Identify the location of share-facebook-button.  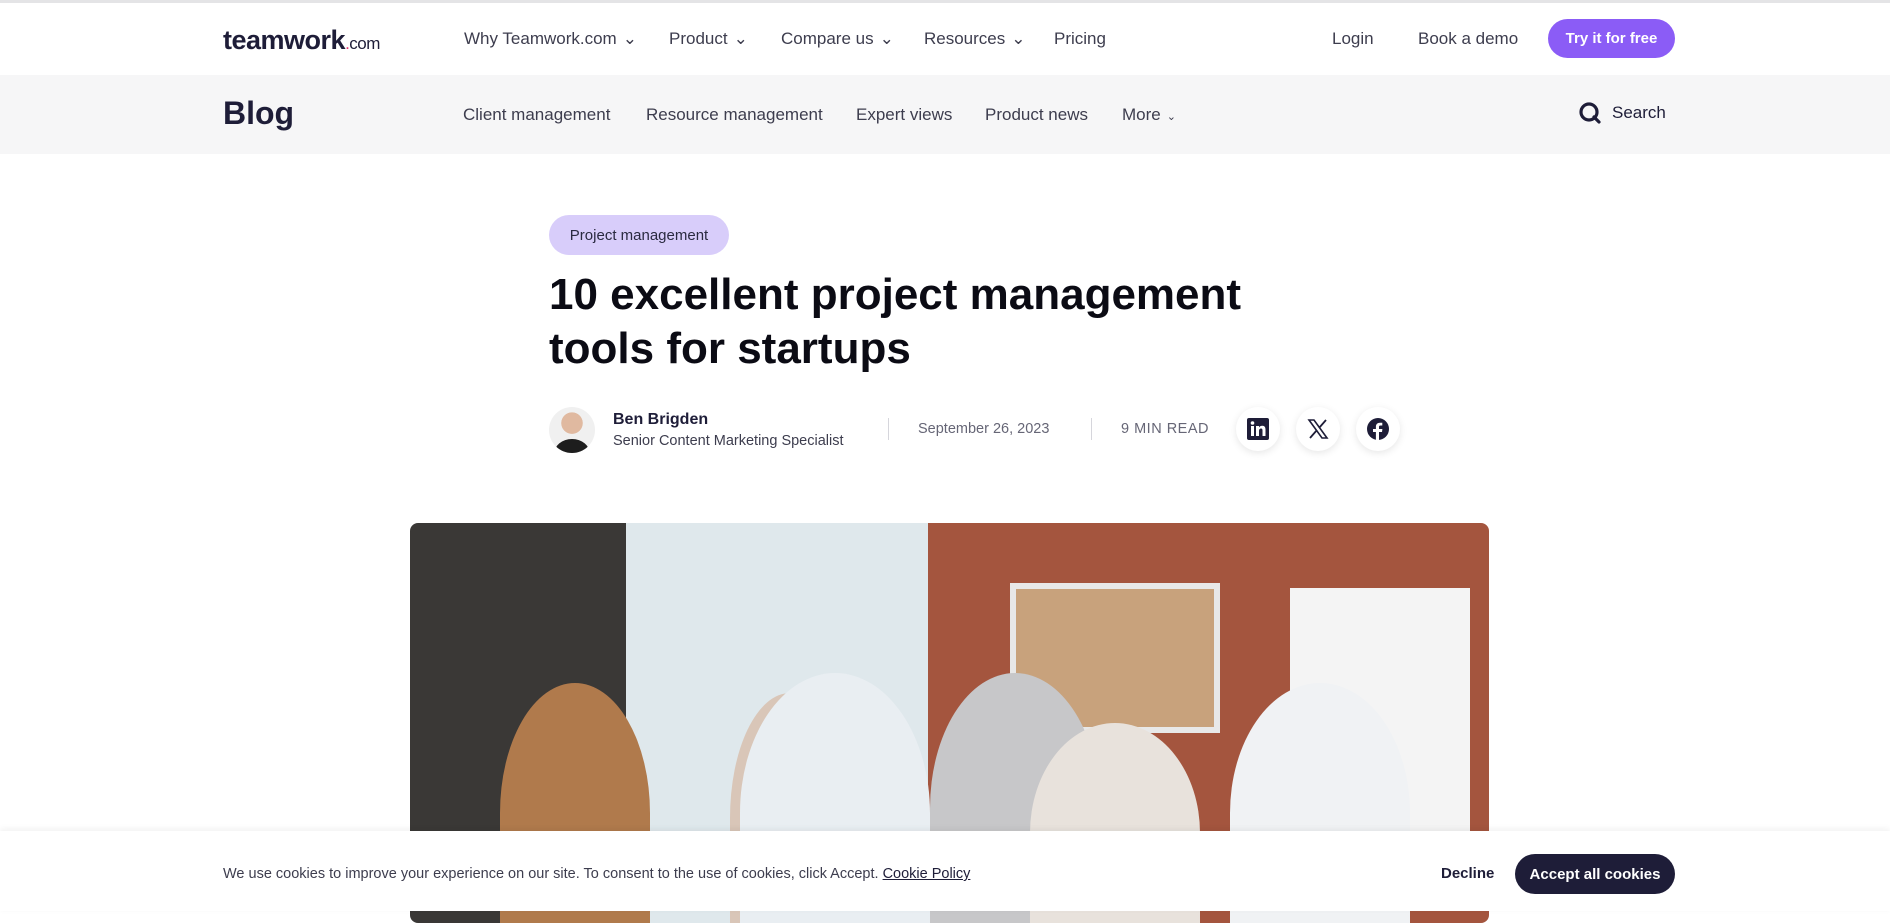
(1378, 429).